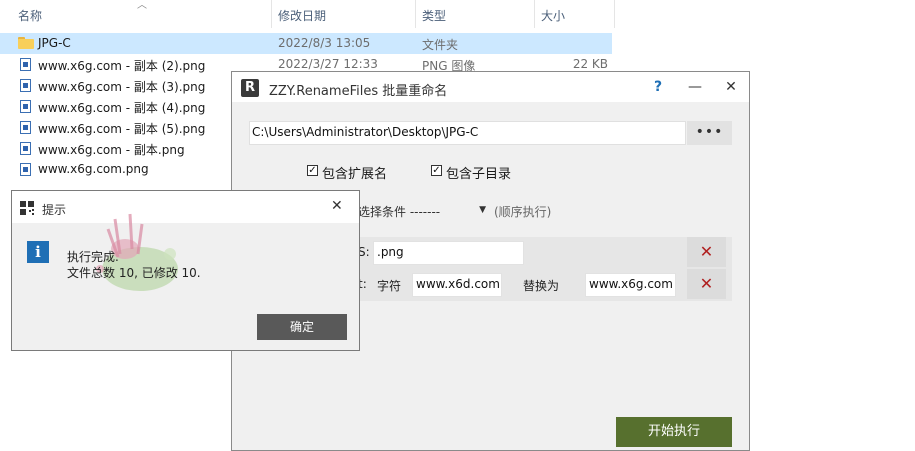 The width and height of the screenshot is (915, 451). I want to click on sort-up-icon: ︿, so click(142, 5).